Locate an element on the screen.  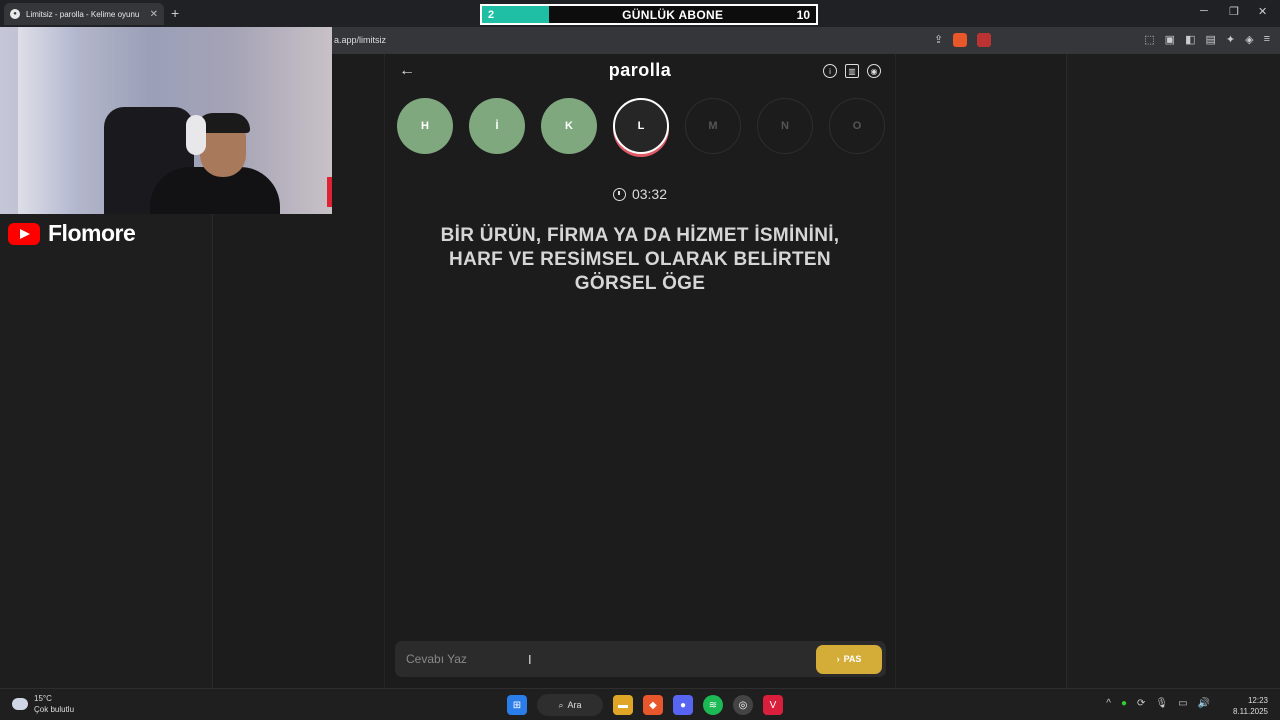
spotify-icon: ≋ is located at coordinates (713, 705).